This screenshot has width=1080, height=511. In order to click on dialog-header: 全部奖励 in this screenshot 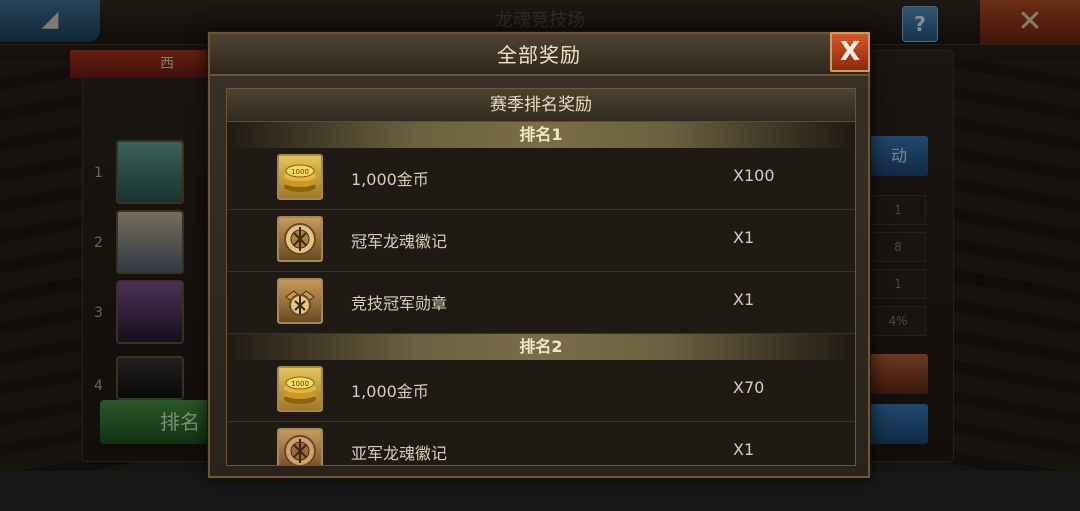, I will do `click(539, 55)`.